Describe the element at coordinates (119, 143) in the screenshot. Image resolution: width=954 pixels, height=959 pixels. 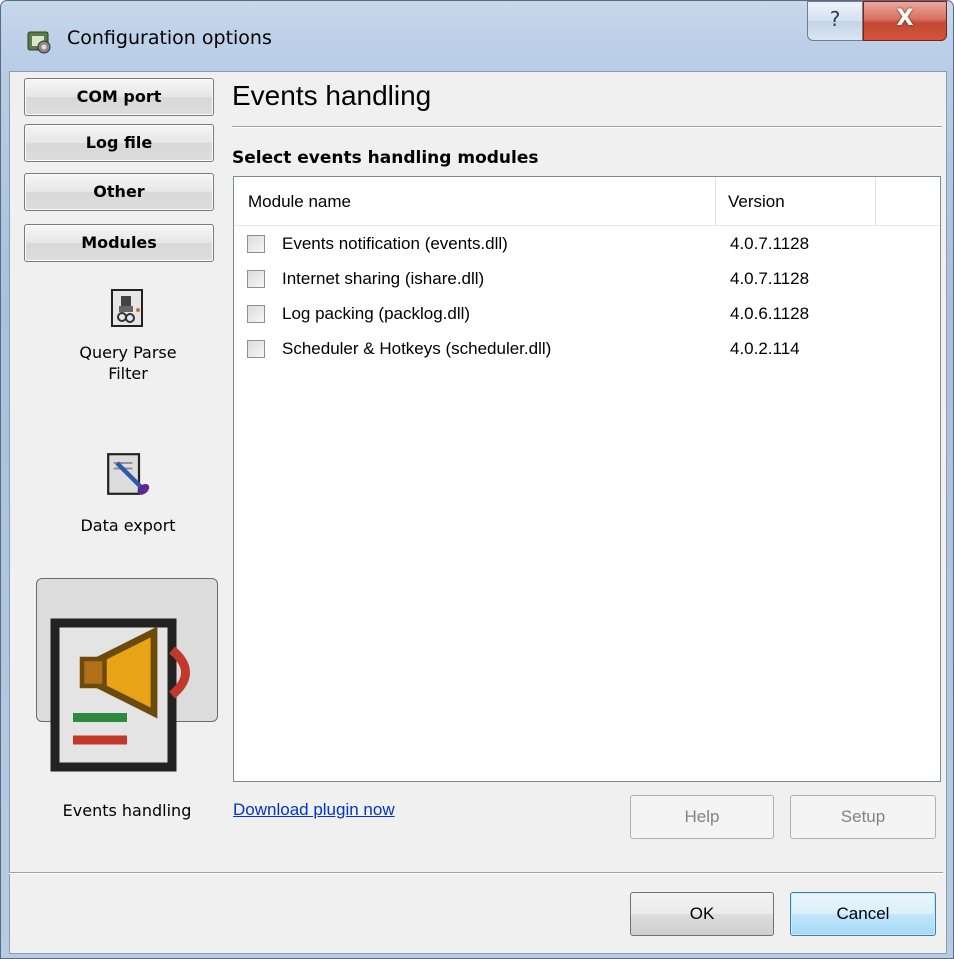
I see `nav-log-file-button: Log file` at that location.